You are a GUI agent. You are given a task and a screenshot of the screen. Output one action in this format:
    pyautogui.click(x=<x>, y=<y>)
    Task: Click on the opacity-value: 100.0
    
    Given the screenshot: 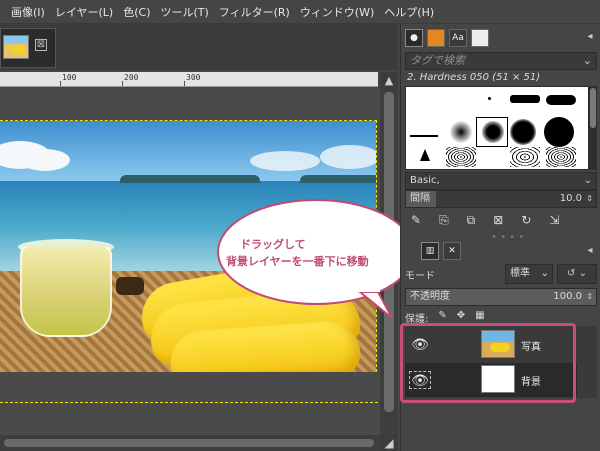 What is the action you would take?
    pyautogui.click(x=567, y=297)
    